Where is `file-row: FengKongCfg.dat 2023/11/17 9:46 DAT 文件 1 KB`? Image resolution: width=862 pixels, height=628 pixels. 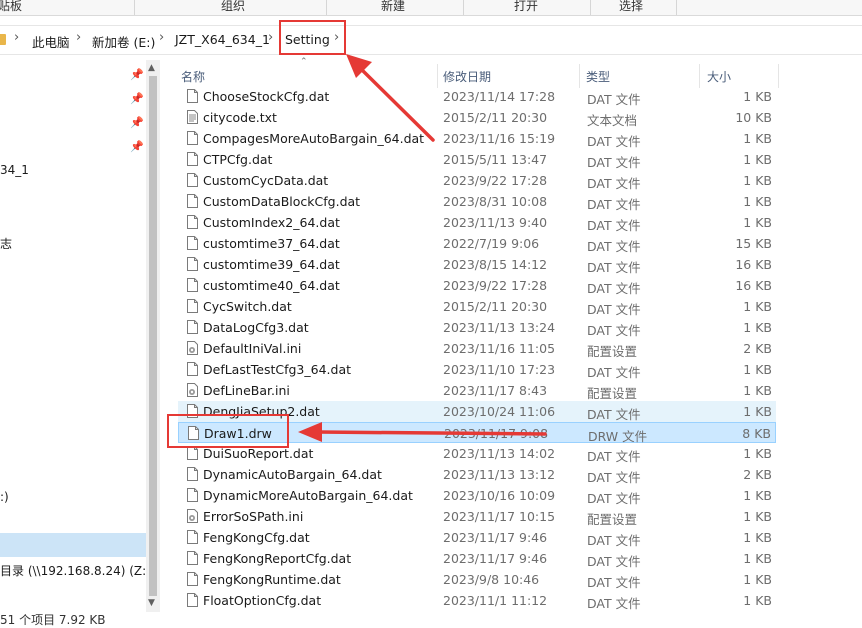
file-row: FengKongCfg.dat 2023/11/17 9:46 DAT 文件 1 KB is located at coordinates (477, 537).